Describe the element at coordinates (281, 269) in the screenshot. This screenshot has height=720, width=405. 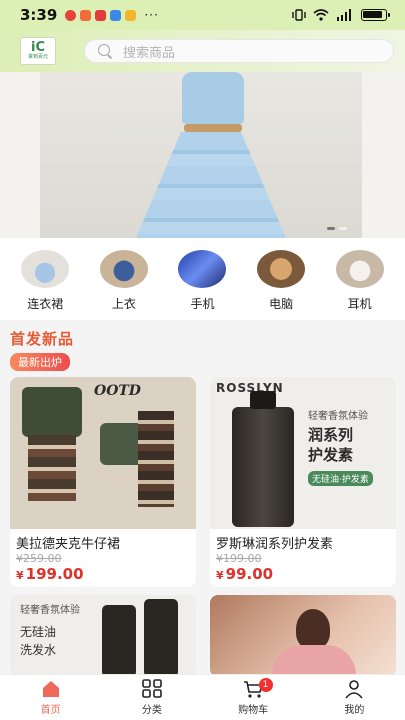
I see `laptop-icon` at that location.